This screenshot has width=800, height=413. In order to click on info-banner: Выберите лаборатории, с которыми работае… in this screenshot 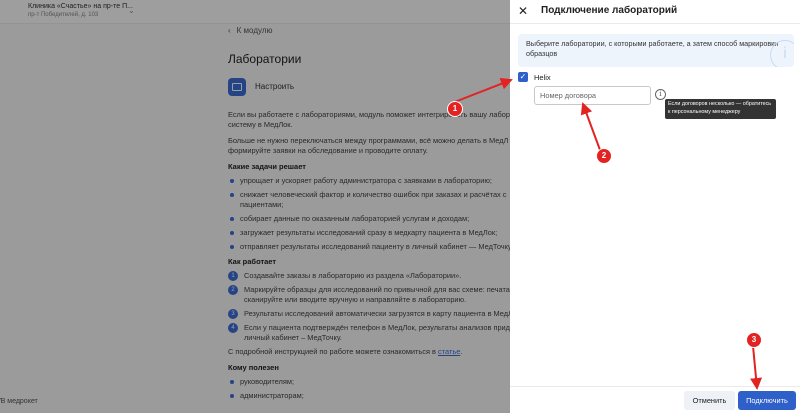, I will do `click(656, 50)`.